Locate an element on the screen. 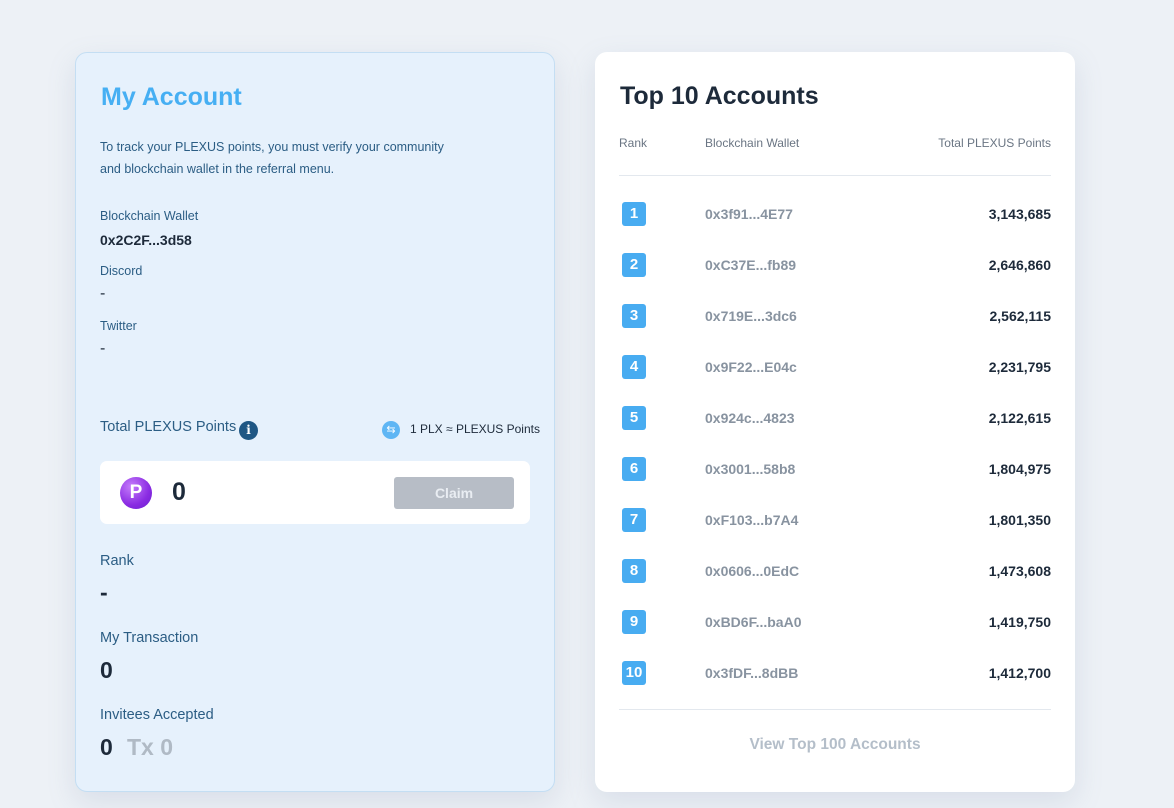 The height and width of the screenshot is (808, 1174). rank-badge: 6 is located at coordinates (634, 469).